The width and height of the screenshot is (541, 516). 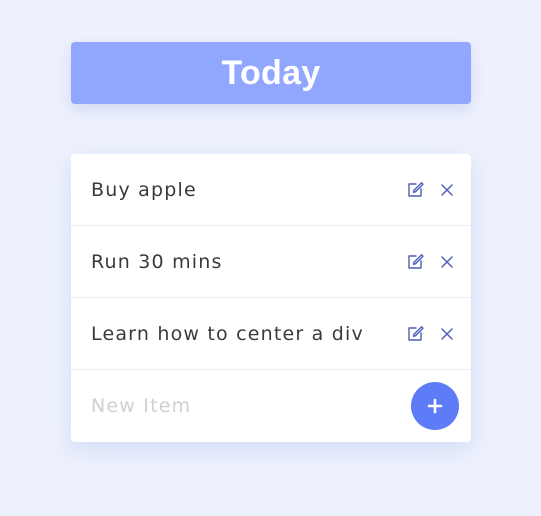 I want to click on item-label: Learn how to center a div, so click(x=227, y=333).